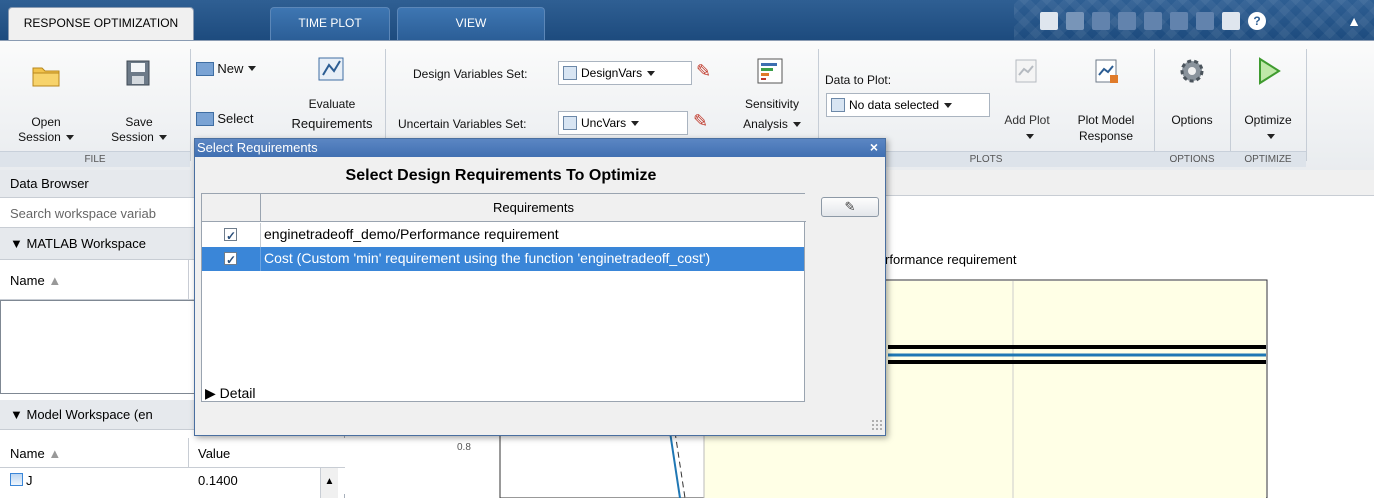 Image resolution: width=1374 pixels, height=498 pixels. What do you see at coordinates (1075, 21) in the screenshot?
I see `save-quick-icon` at bounding box center [1075, 21].